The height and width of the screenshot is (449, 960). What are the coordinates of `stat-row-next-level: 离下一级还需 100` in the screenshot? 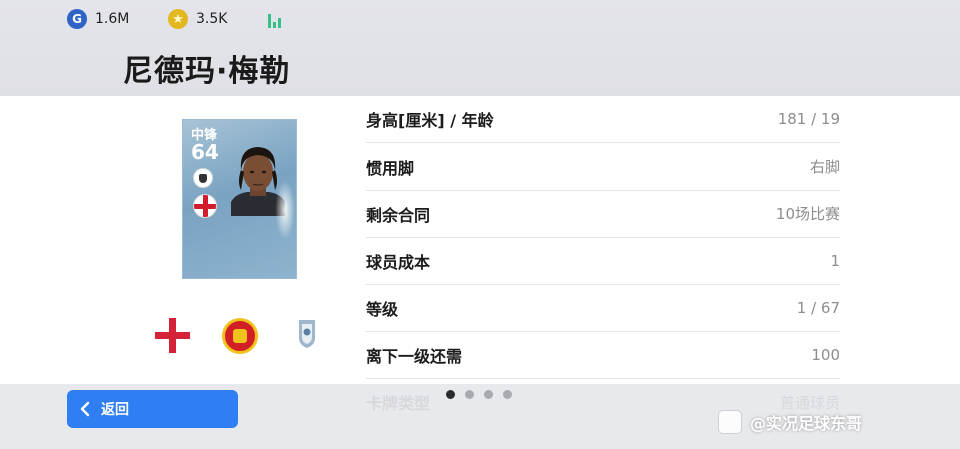 It's located at (603, 355).